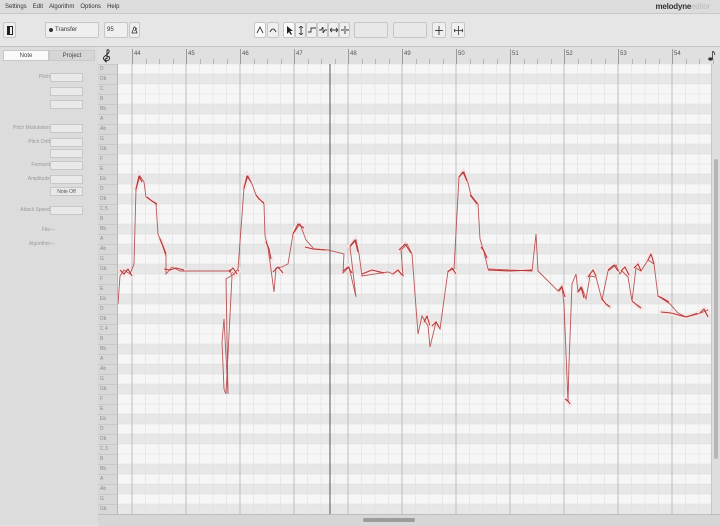  I want to click on ruler-bar-number: 50, so click(461, 54).